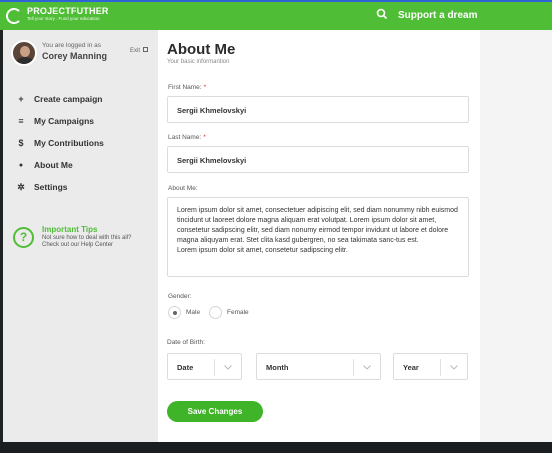 The width and height of the screenshot is (552, 453). I want to click on first-name-field: Sergii Khmelovskyi, so click(318, 109).